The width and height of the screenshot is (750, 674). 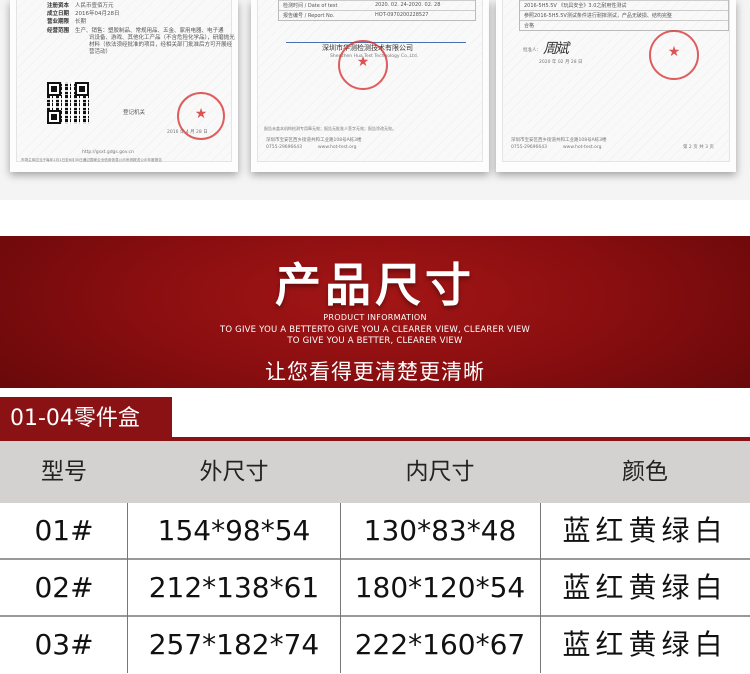 What do you see at coordinates (375, 317) in the screenshot?
I see `banner-subtitle: PRODUCT INFORMATION` at bounding box center [375, 317].